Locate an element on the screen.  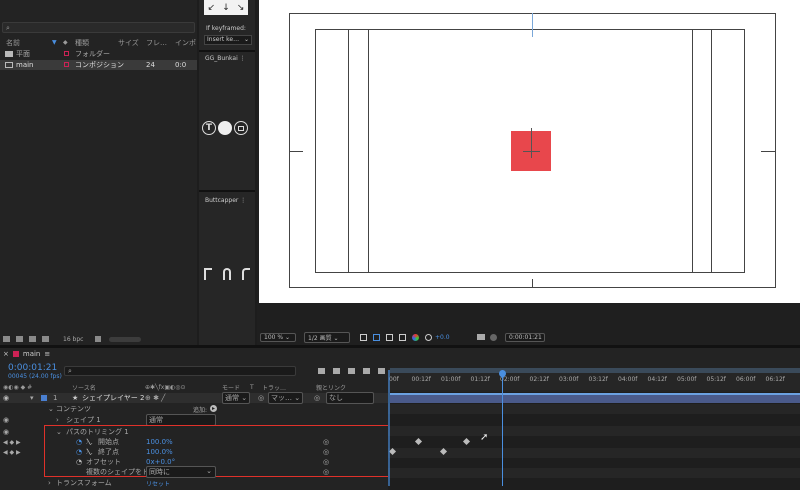
contents-row: ⌄ コンテンツ 追加: ▸ is located at coordinates (194, 409).